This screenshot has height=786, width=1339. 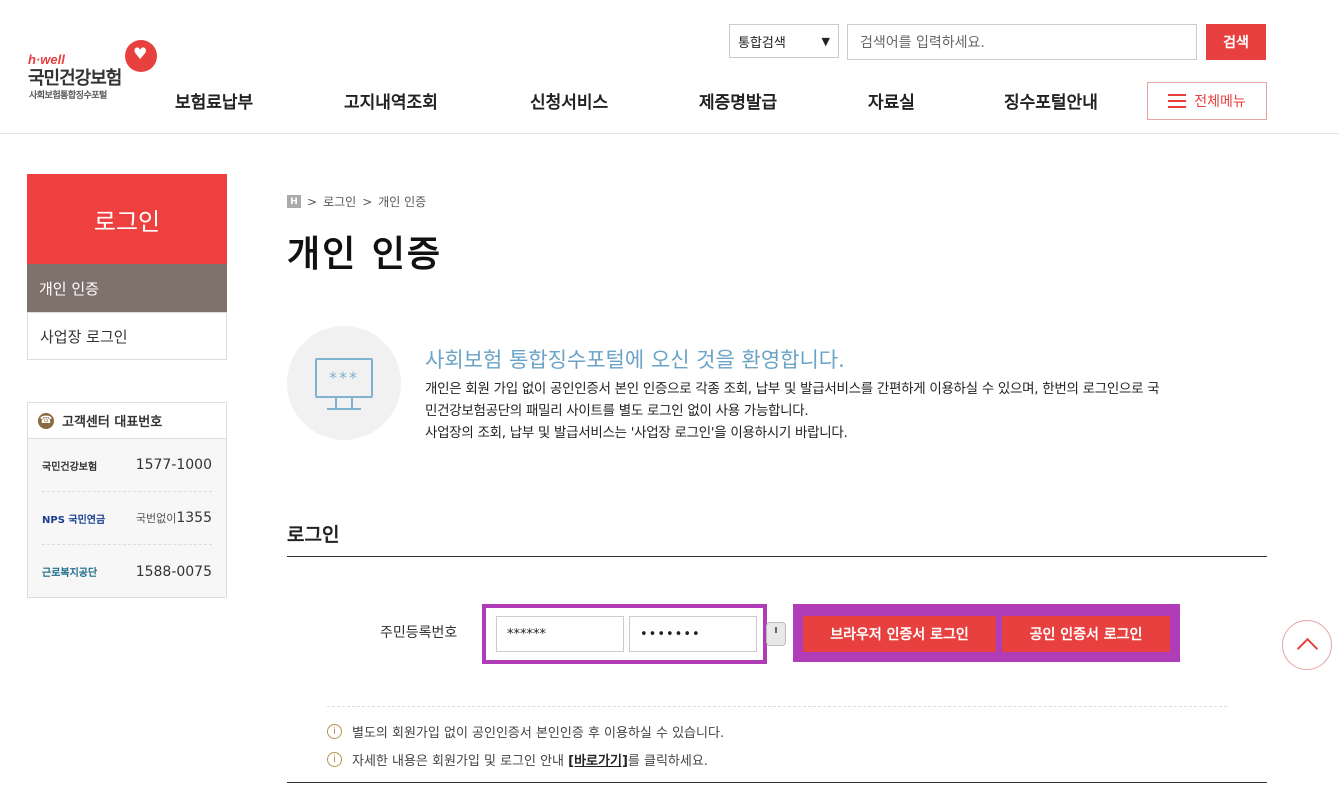 What do you see at coordinates (70, 573) in the screenshot?
I see `comwel-logo: 근로복지공단` at bounding box center [70, 573].